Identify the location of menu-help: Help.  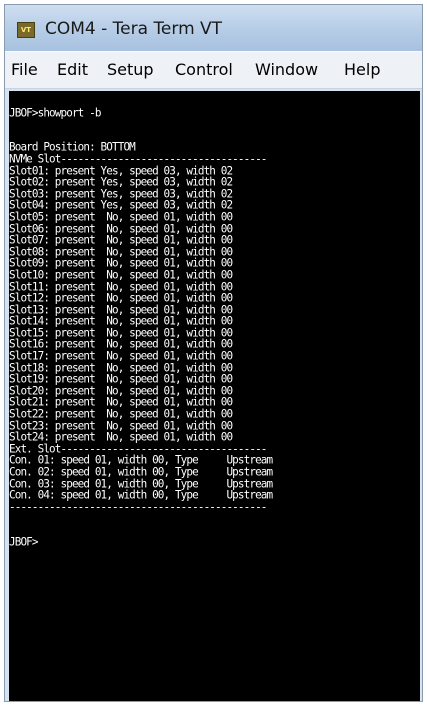
(362, 69).